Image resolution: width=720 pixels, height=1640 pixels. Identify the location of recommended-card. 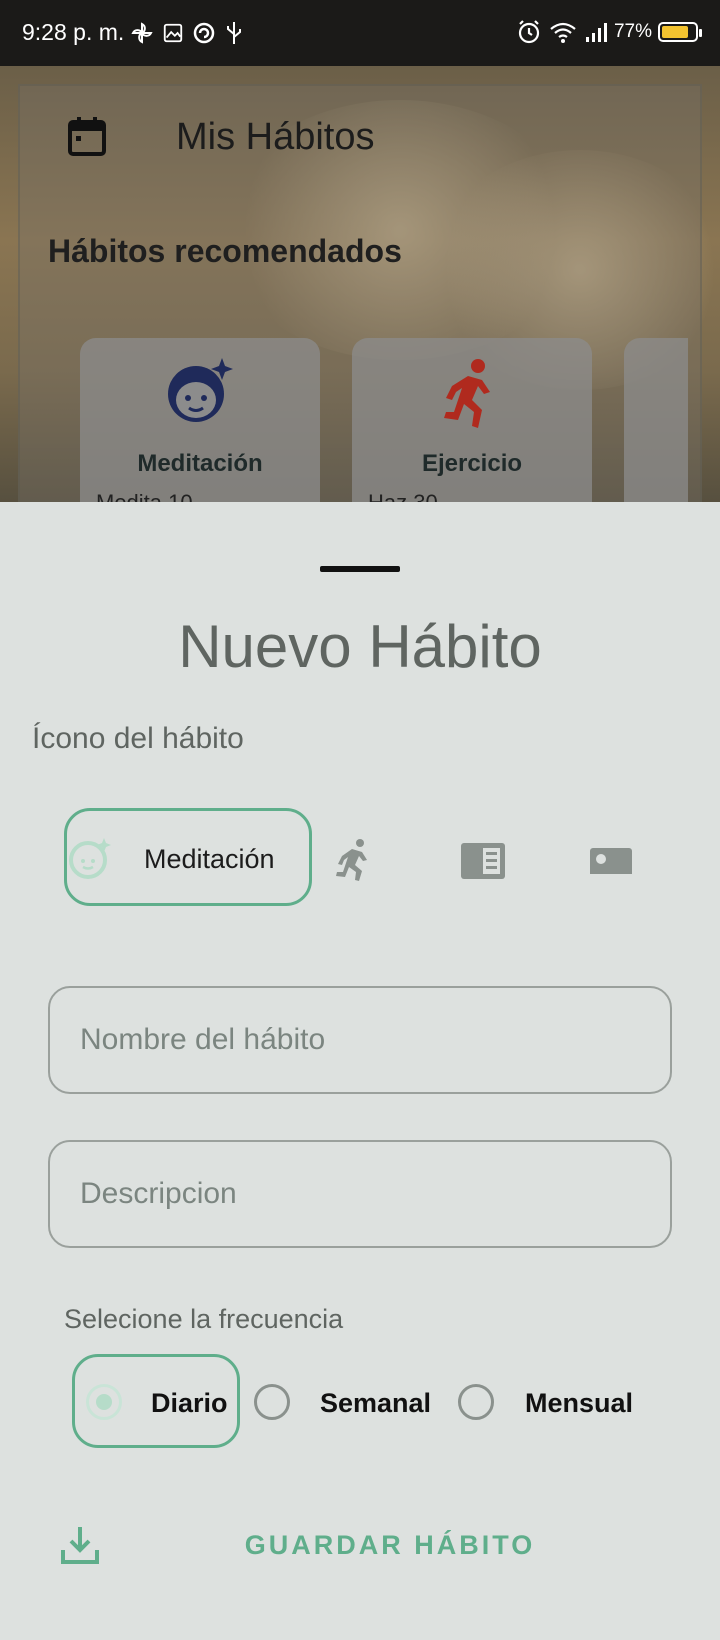
(656, 428).